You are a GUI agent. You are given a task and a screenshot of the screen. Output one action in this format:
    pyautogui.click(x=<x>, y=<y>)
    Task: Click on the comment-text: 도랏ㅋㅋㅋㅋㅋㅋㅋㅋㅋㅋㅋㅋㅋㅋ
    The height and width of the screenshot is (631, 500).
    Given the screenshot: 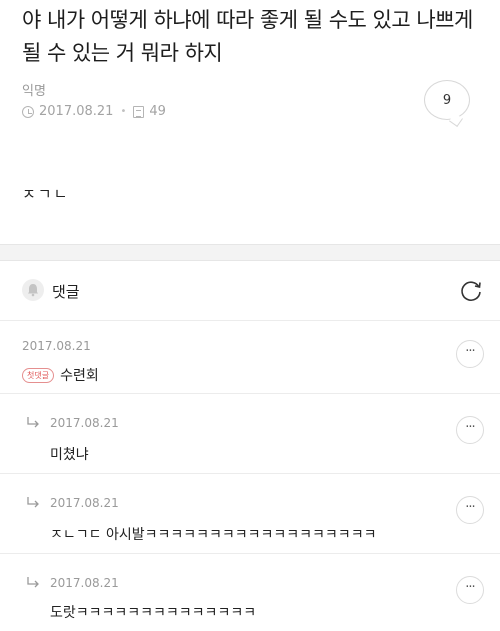 What is the action you would take?
    pyautogui.click(x=153, y=613)
    